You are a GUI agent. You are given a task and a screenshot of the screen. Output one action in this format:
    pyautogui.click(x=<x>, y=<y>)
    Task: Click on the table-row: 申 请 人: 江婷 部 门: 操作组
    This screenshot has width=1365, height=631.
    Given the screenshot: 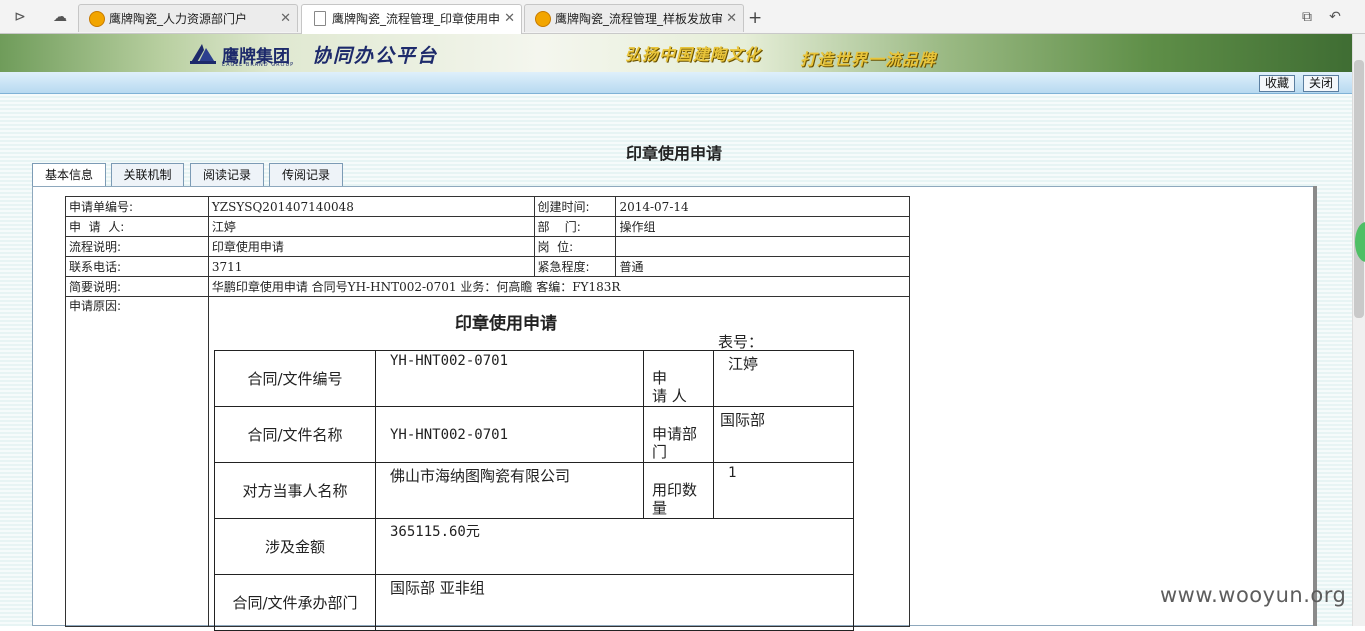 What is the action you would take?
    pyautogui.click(x=487, y=226)
    